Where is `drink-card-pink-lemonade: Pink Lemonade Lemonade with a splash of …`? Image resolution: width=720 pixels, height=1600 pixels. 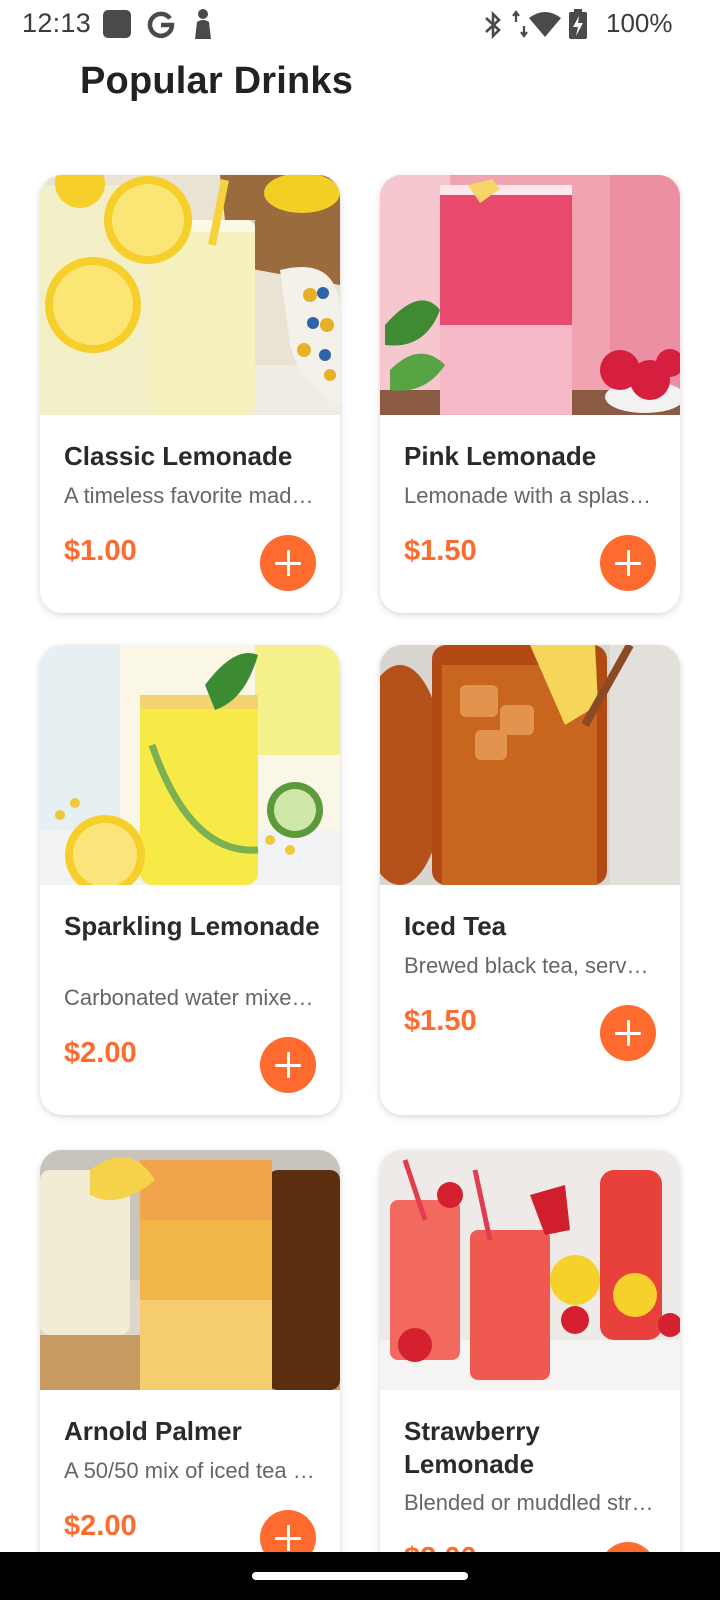
drink-card-pink-lemonade: Pink Lemonade Lemonade with a splash of … is located at coordinates (530, 394).